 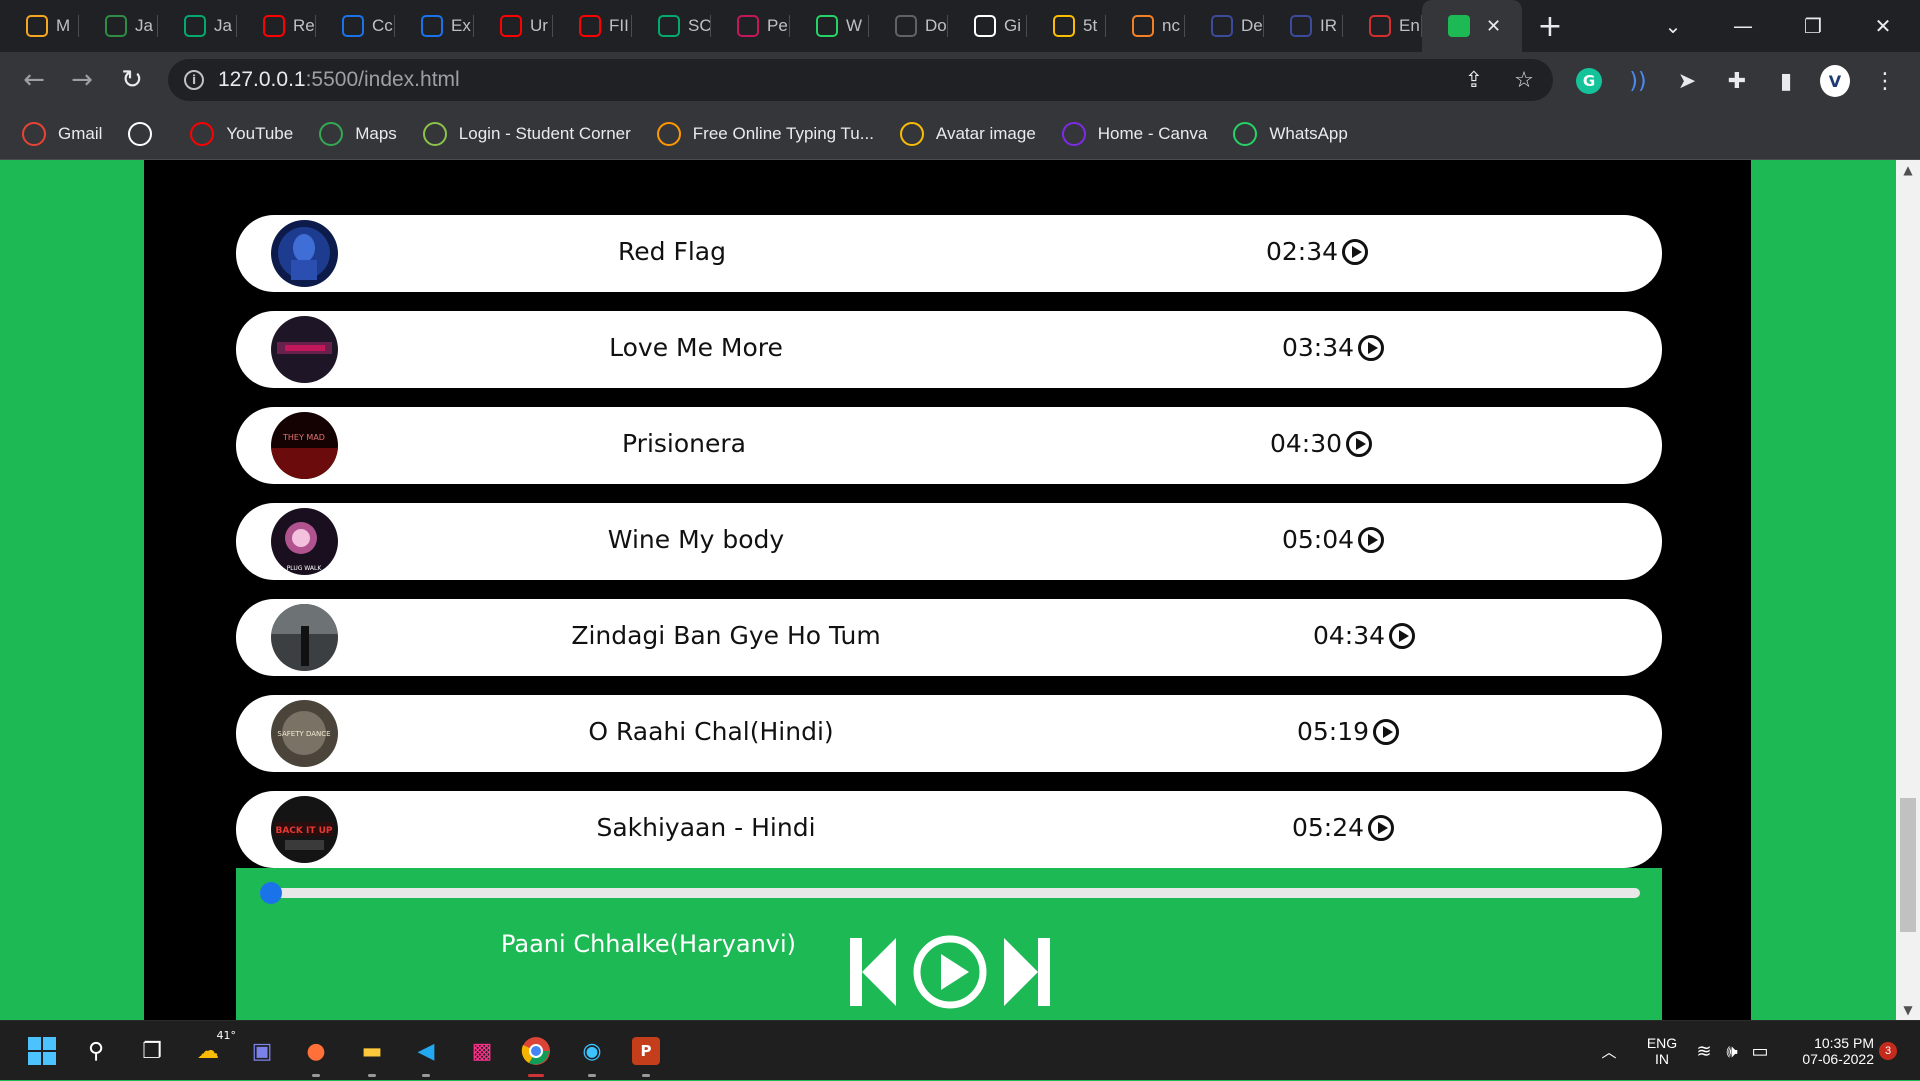 What do you see at coordinates (1908, 865) in the screenshot?
I see `scroll-thumb` at bounding box center [1908, 865].